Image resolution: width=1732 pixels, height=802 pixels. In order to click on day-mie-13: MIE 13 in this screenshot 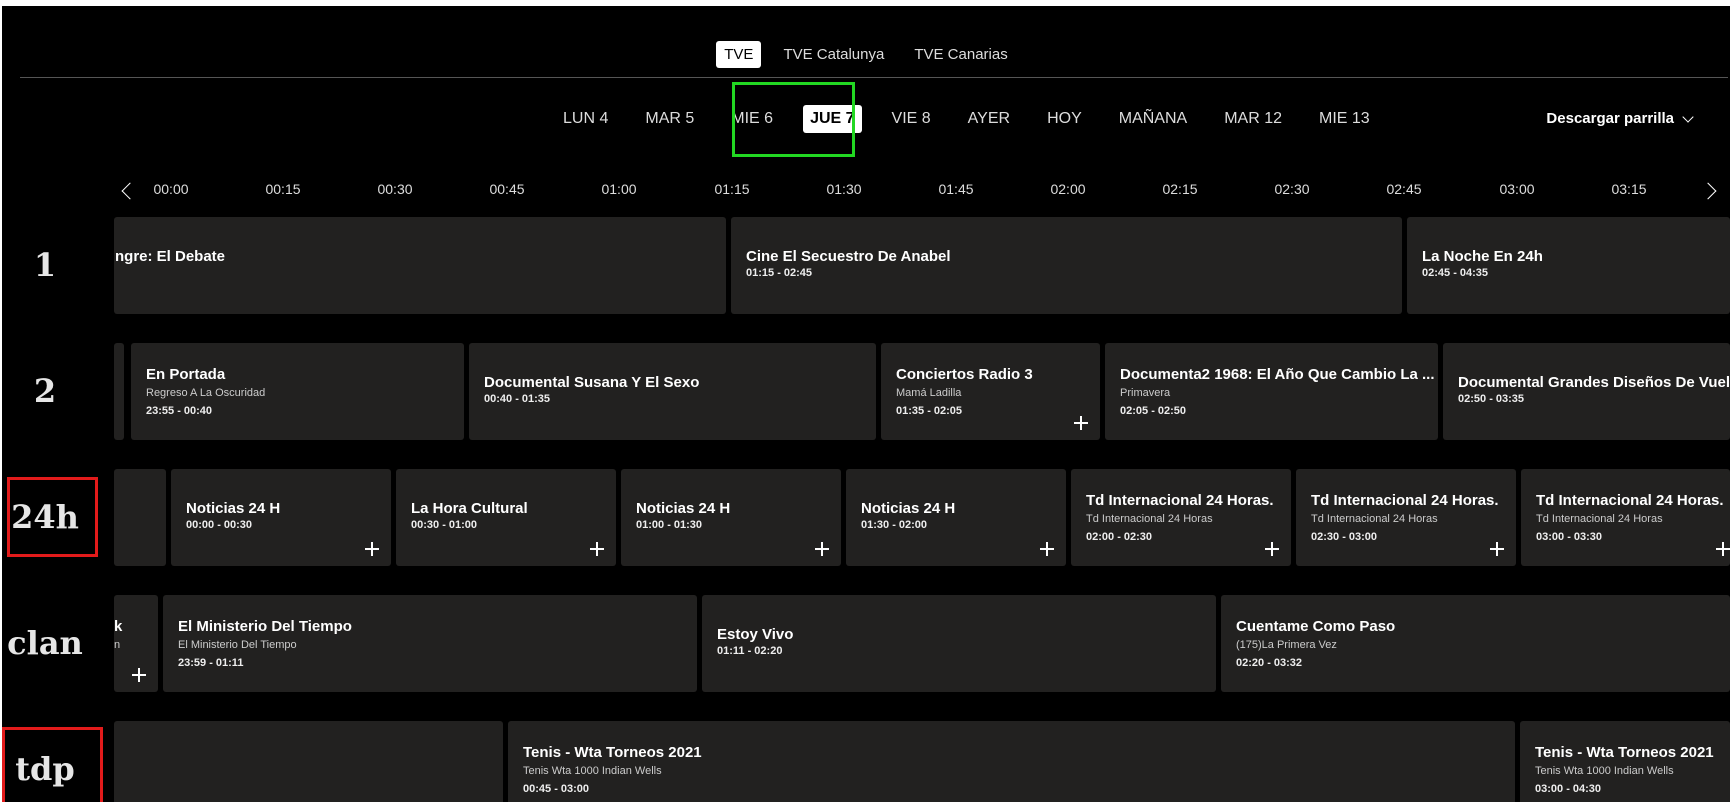, I will do `click(1344, 119)`.